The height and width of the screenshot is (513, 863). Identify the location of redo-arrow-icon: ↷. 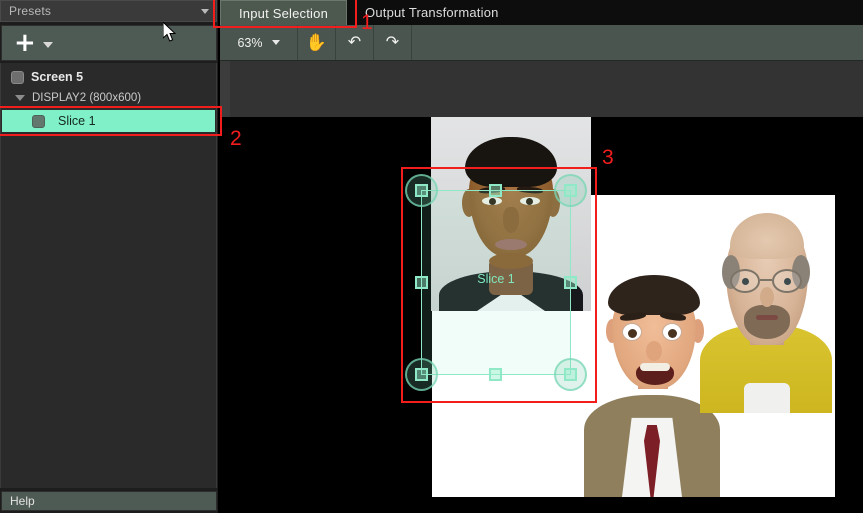
(392, 42).